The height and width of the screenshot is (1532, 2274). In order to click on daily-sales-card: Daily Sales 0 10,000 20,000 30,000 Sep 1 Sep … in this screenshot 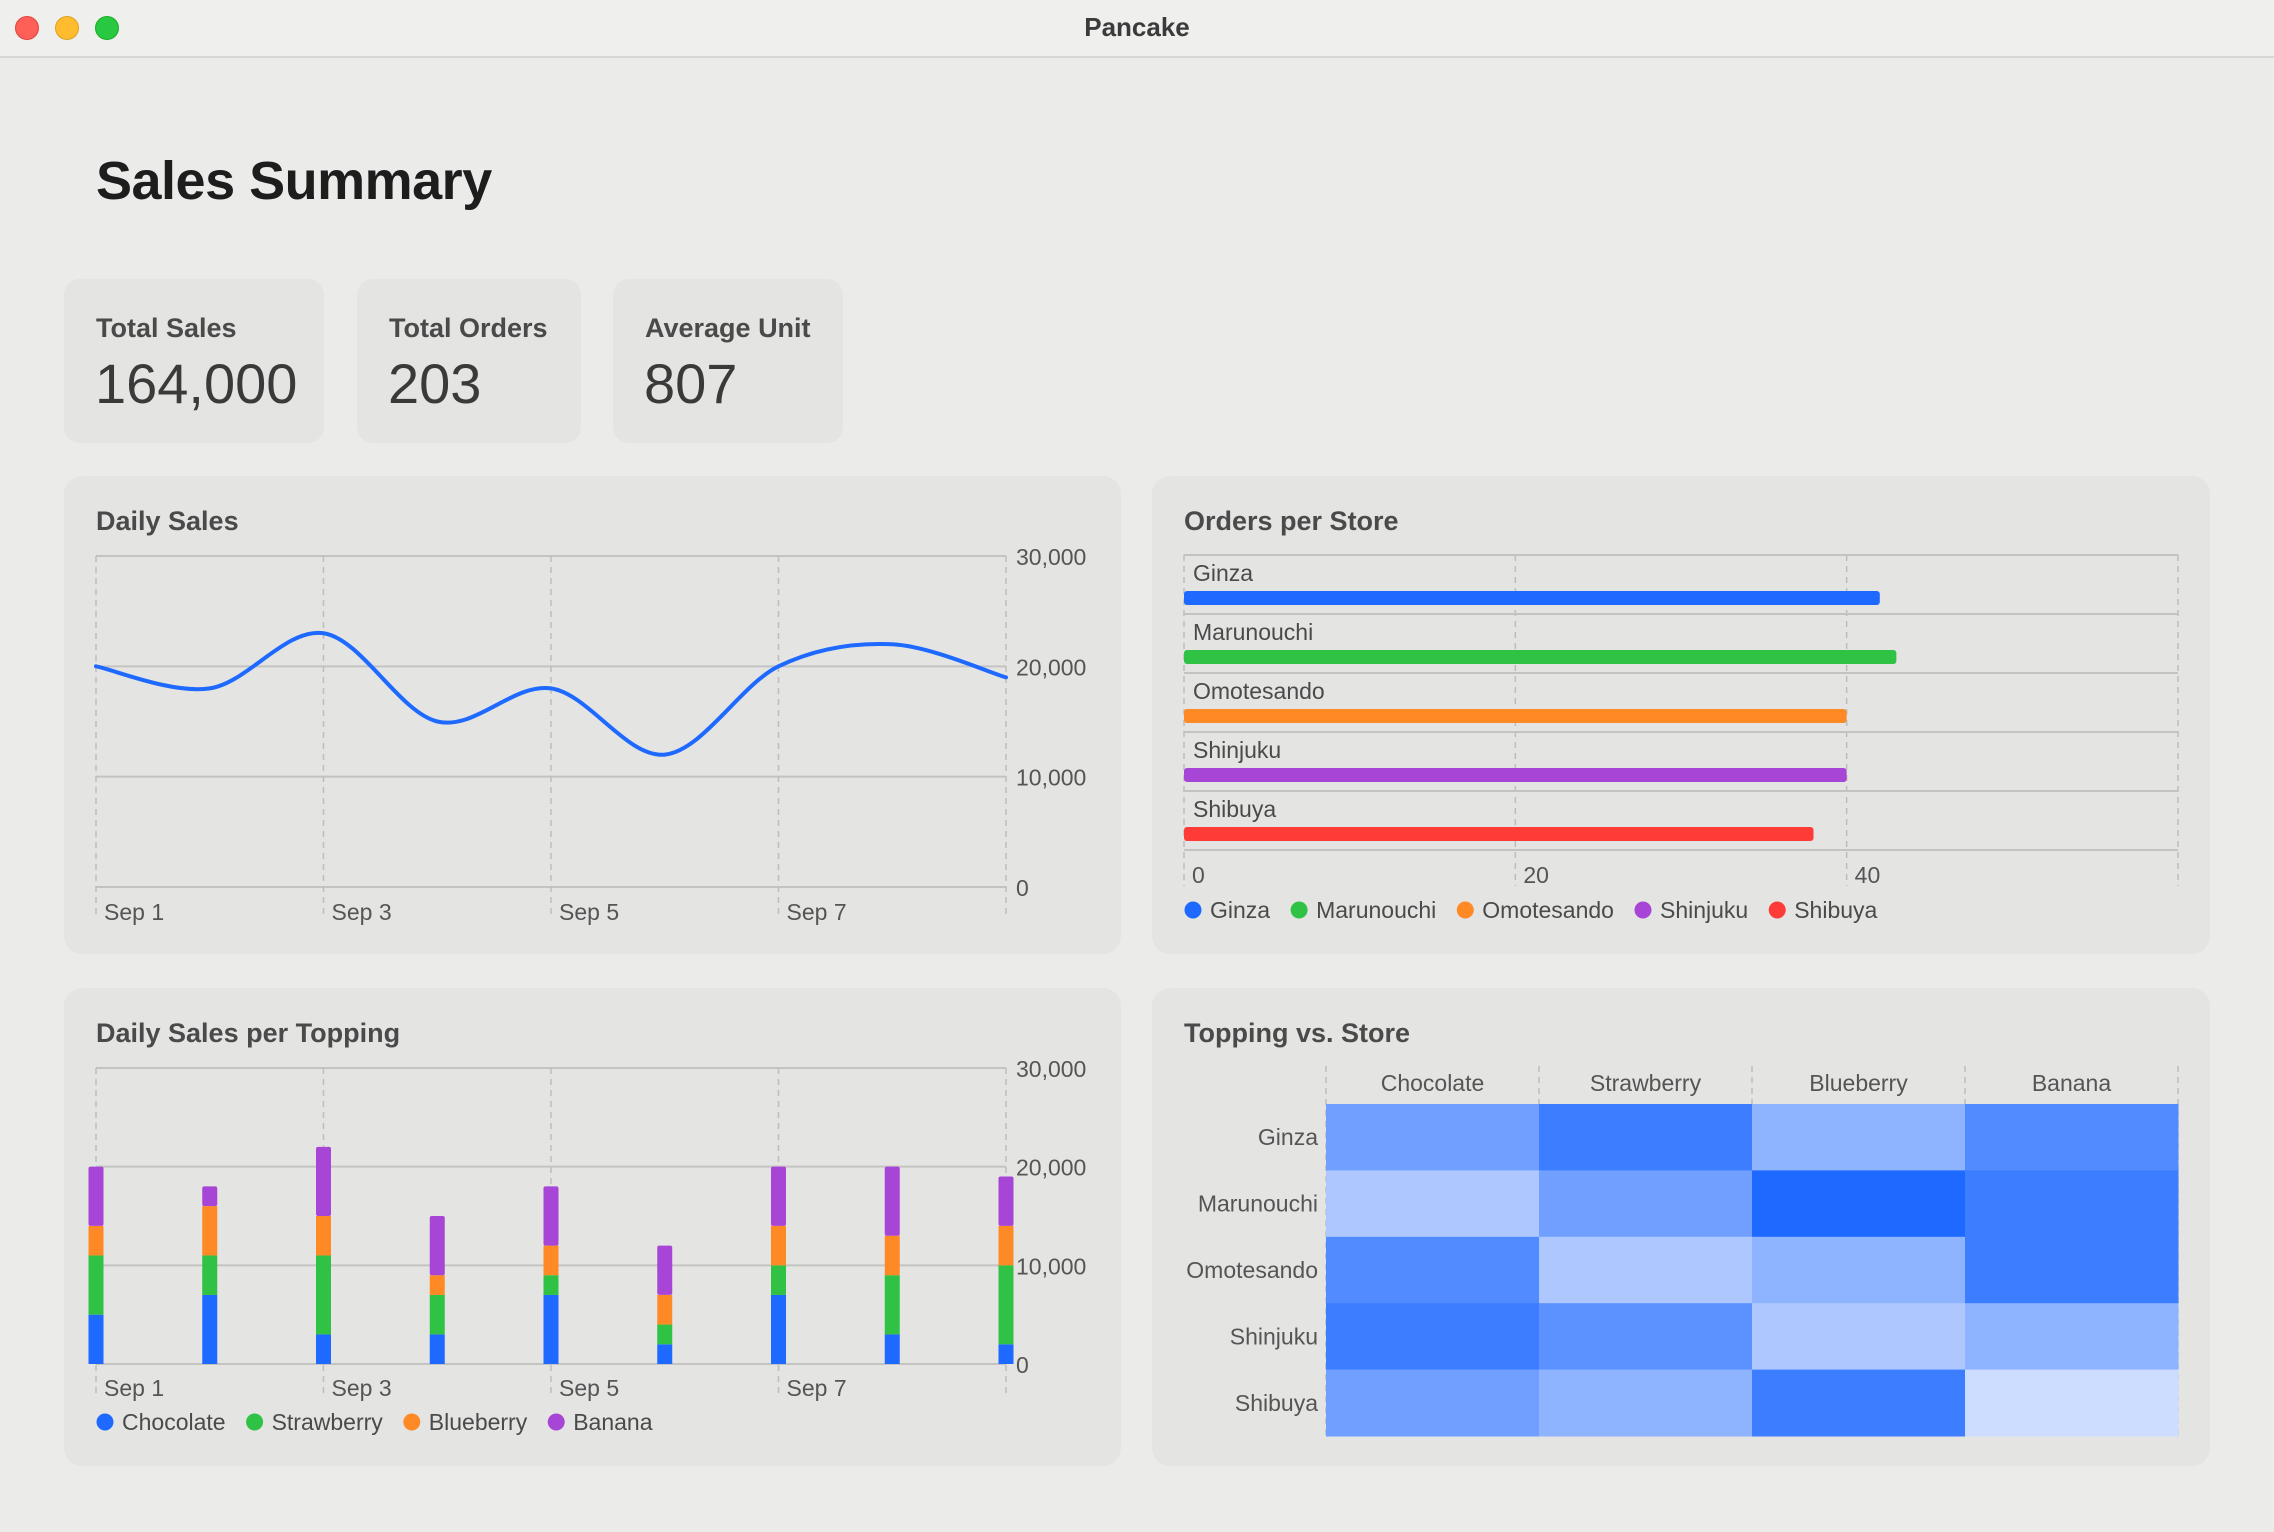, I will do `click(592, 715)`.